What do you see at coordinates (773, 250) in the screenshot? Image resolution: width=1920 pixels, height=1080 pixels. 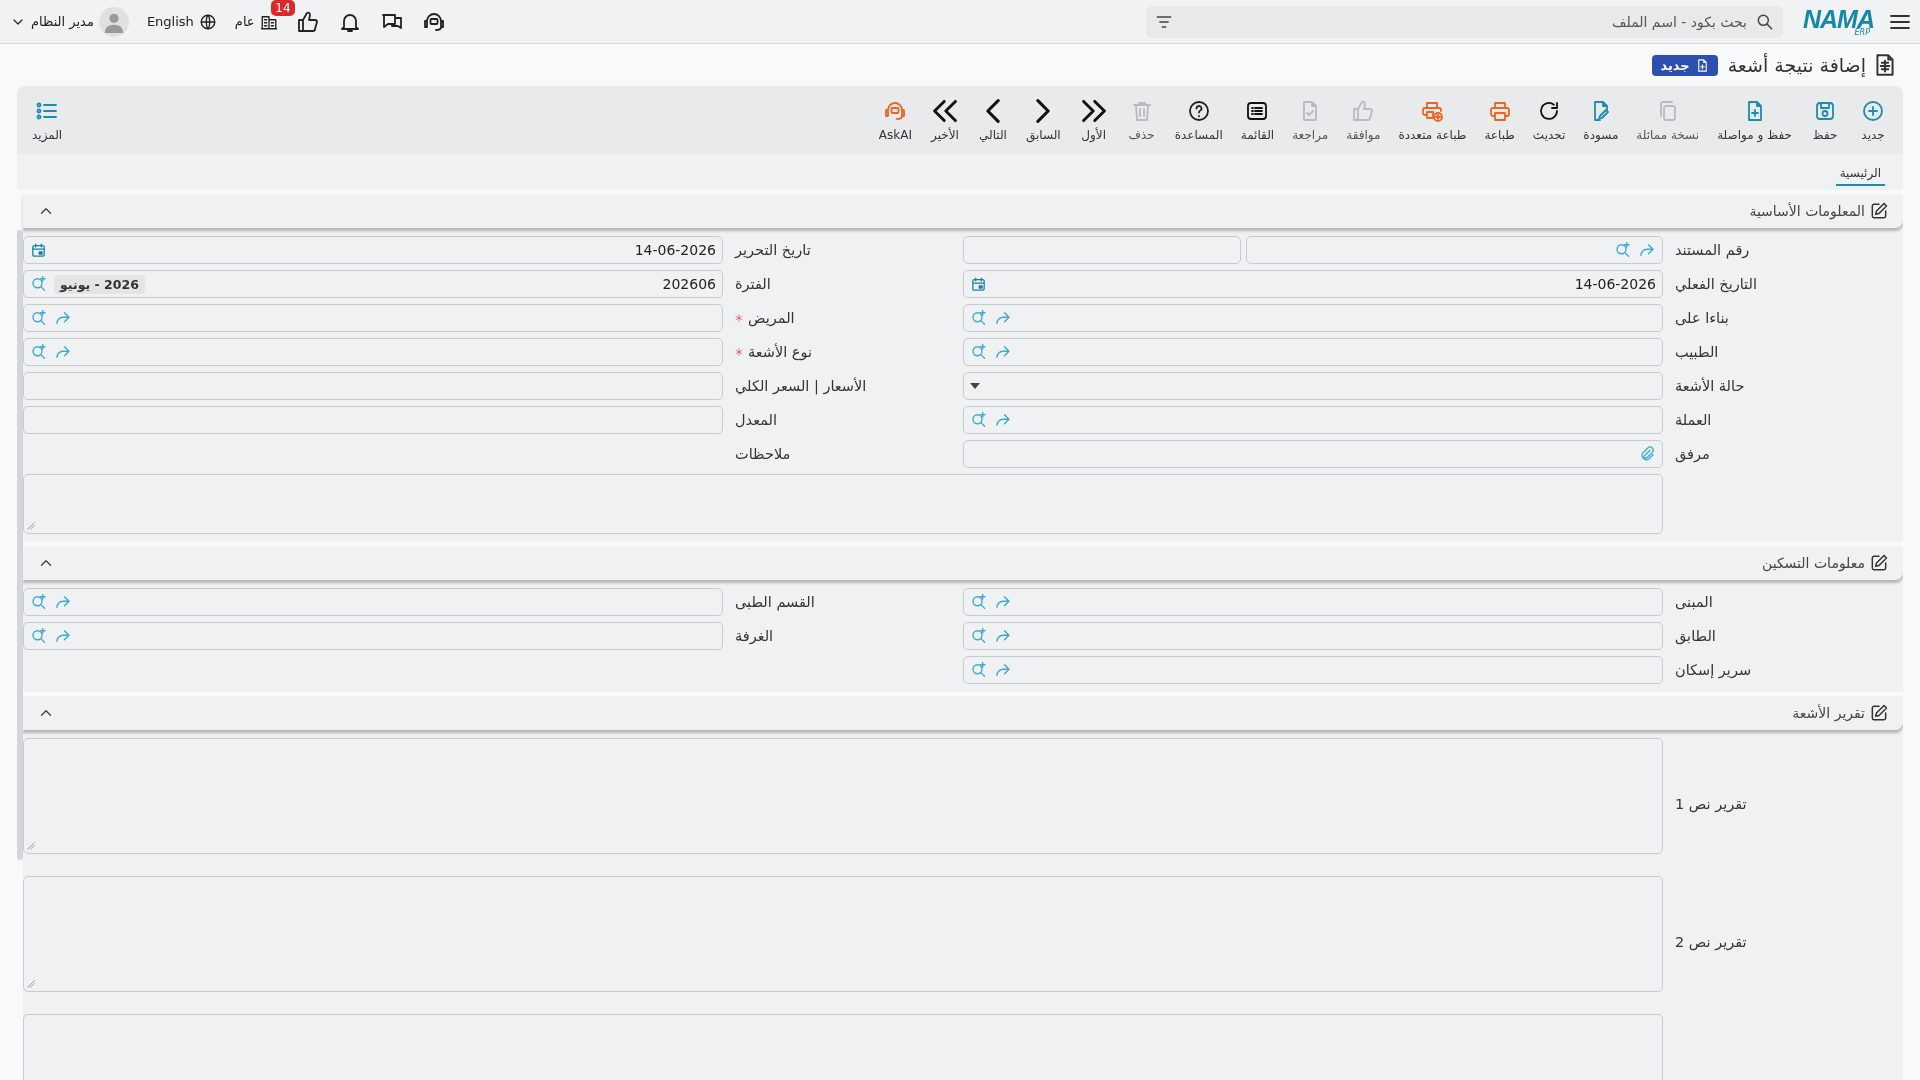 I see `field-label: تاريخ التحرير` at bounding box center [773, 250].